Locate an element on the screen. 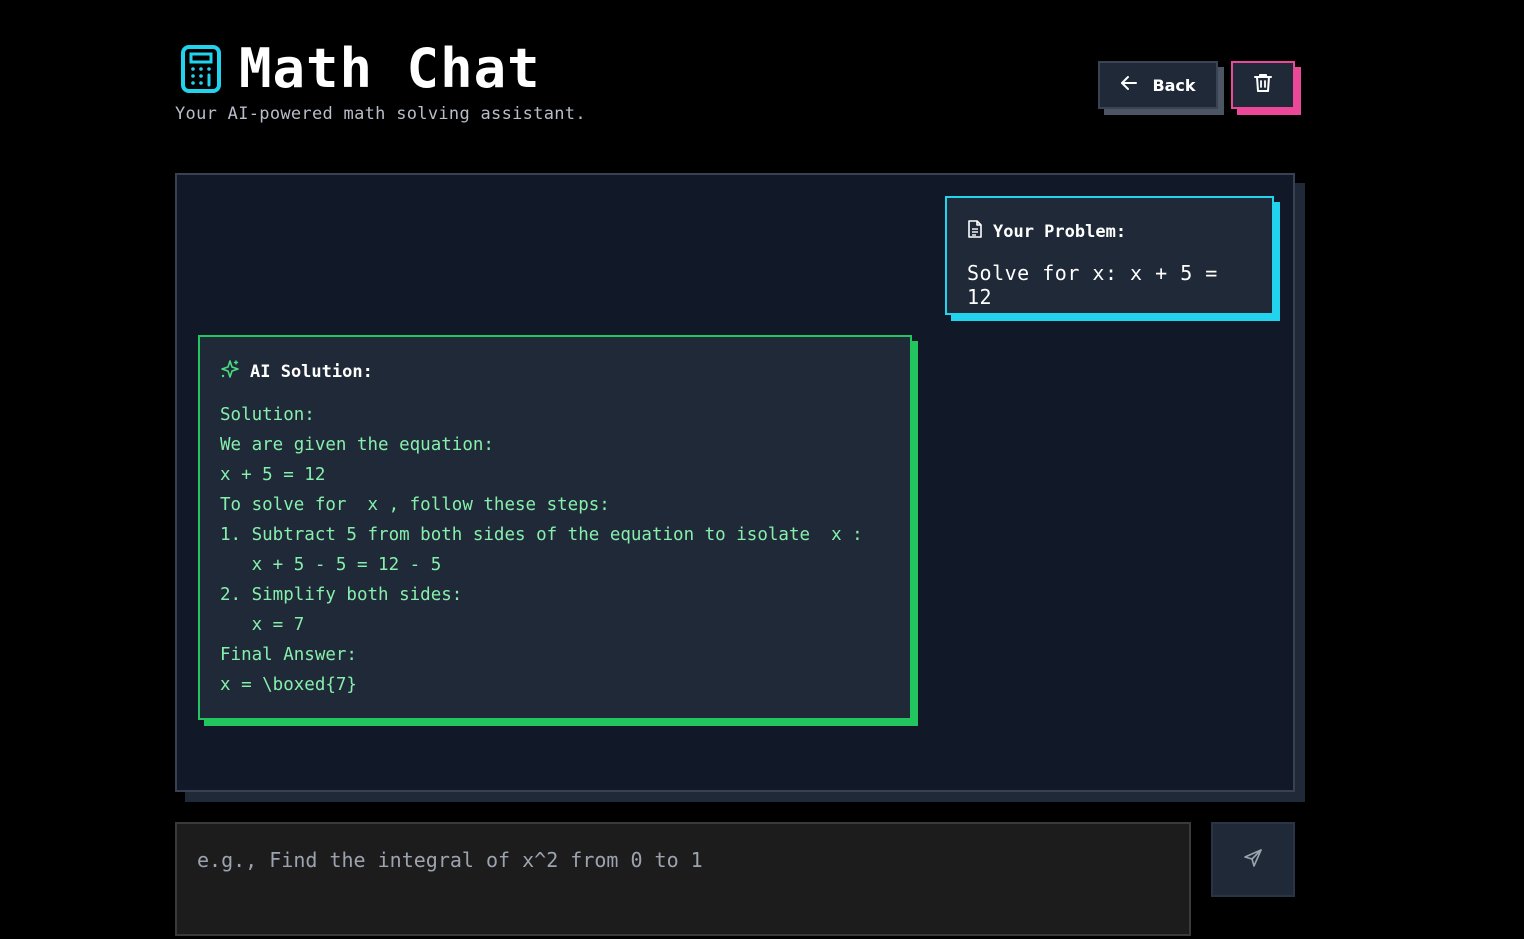 Image resolution: width=1524 pixels, height=939 pixels. solution-line: x + 5 = 12 is located at coordinates (273, 475).